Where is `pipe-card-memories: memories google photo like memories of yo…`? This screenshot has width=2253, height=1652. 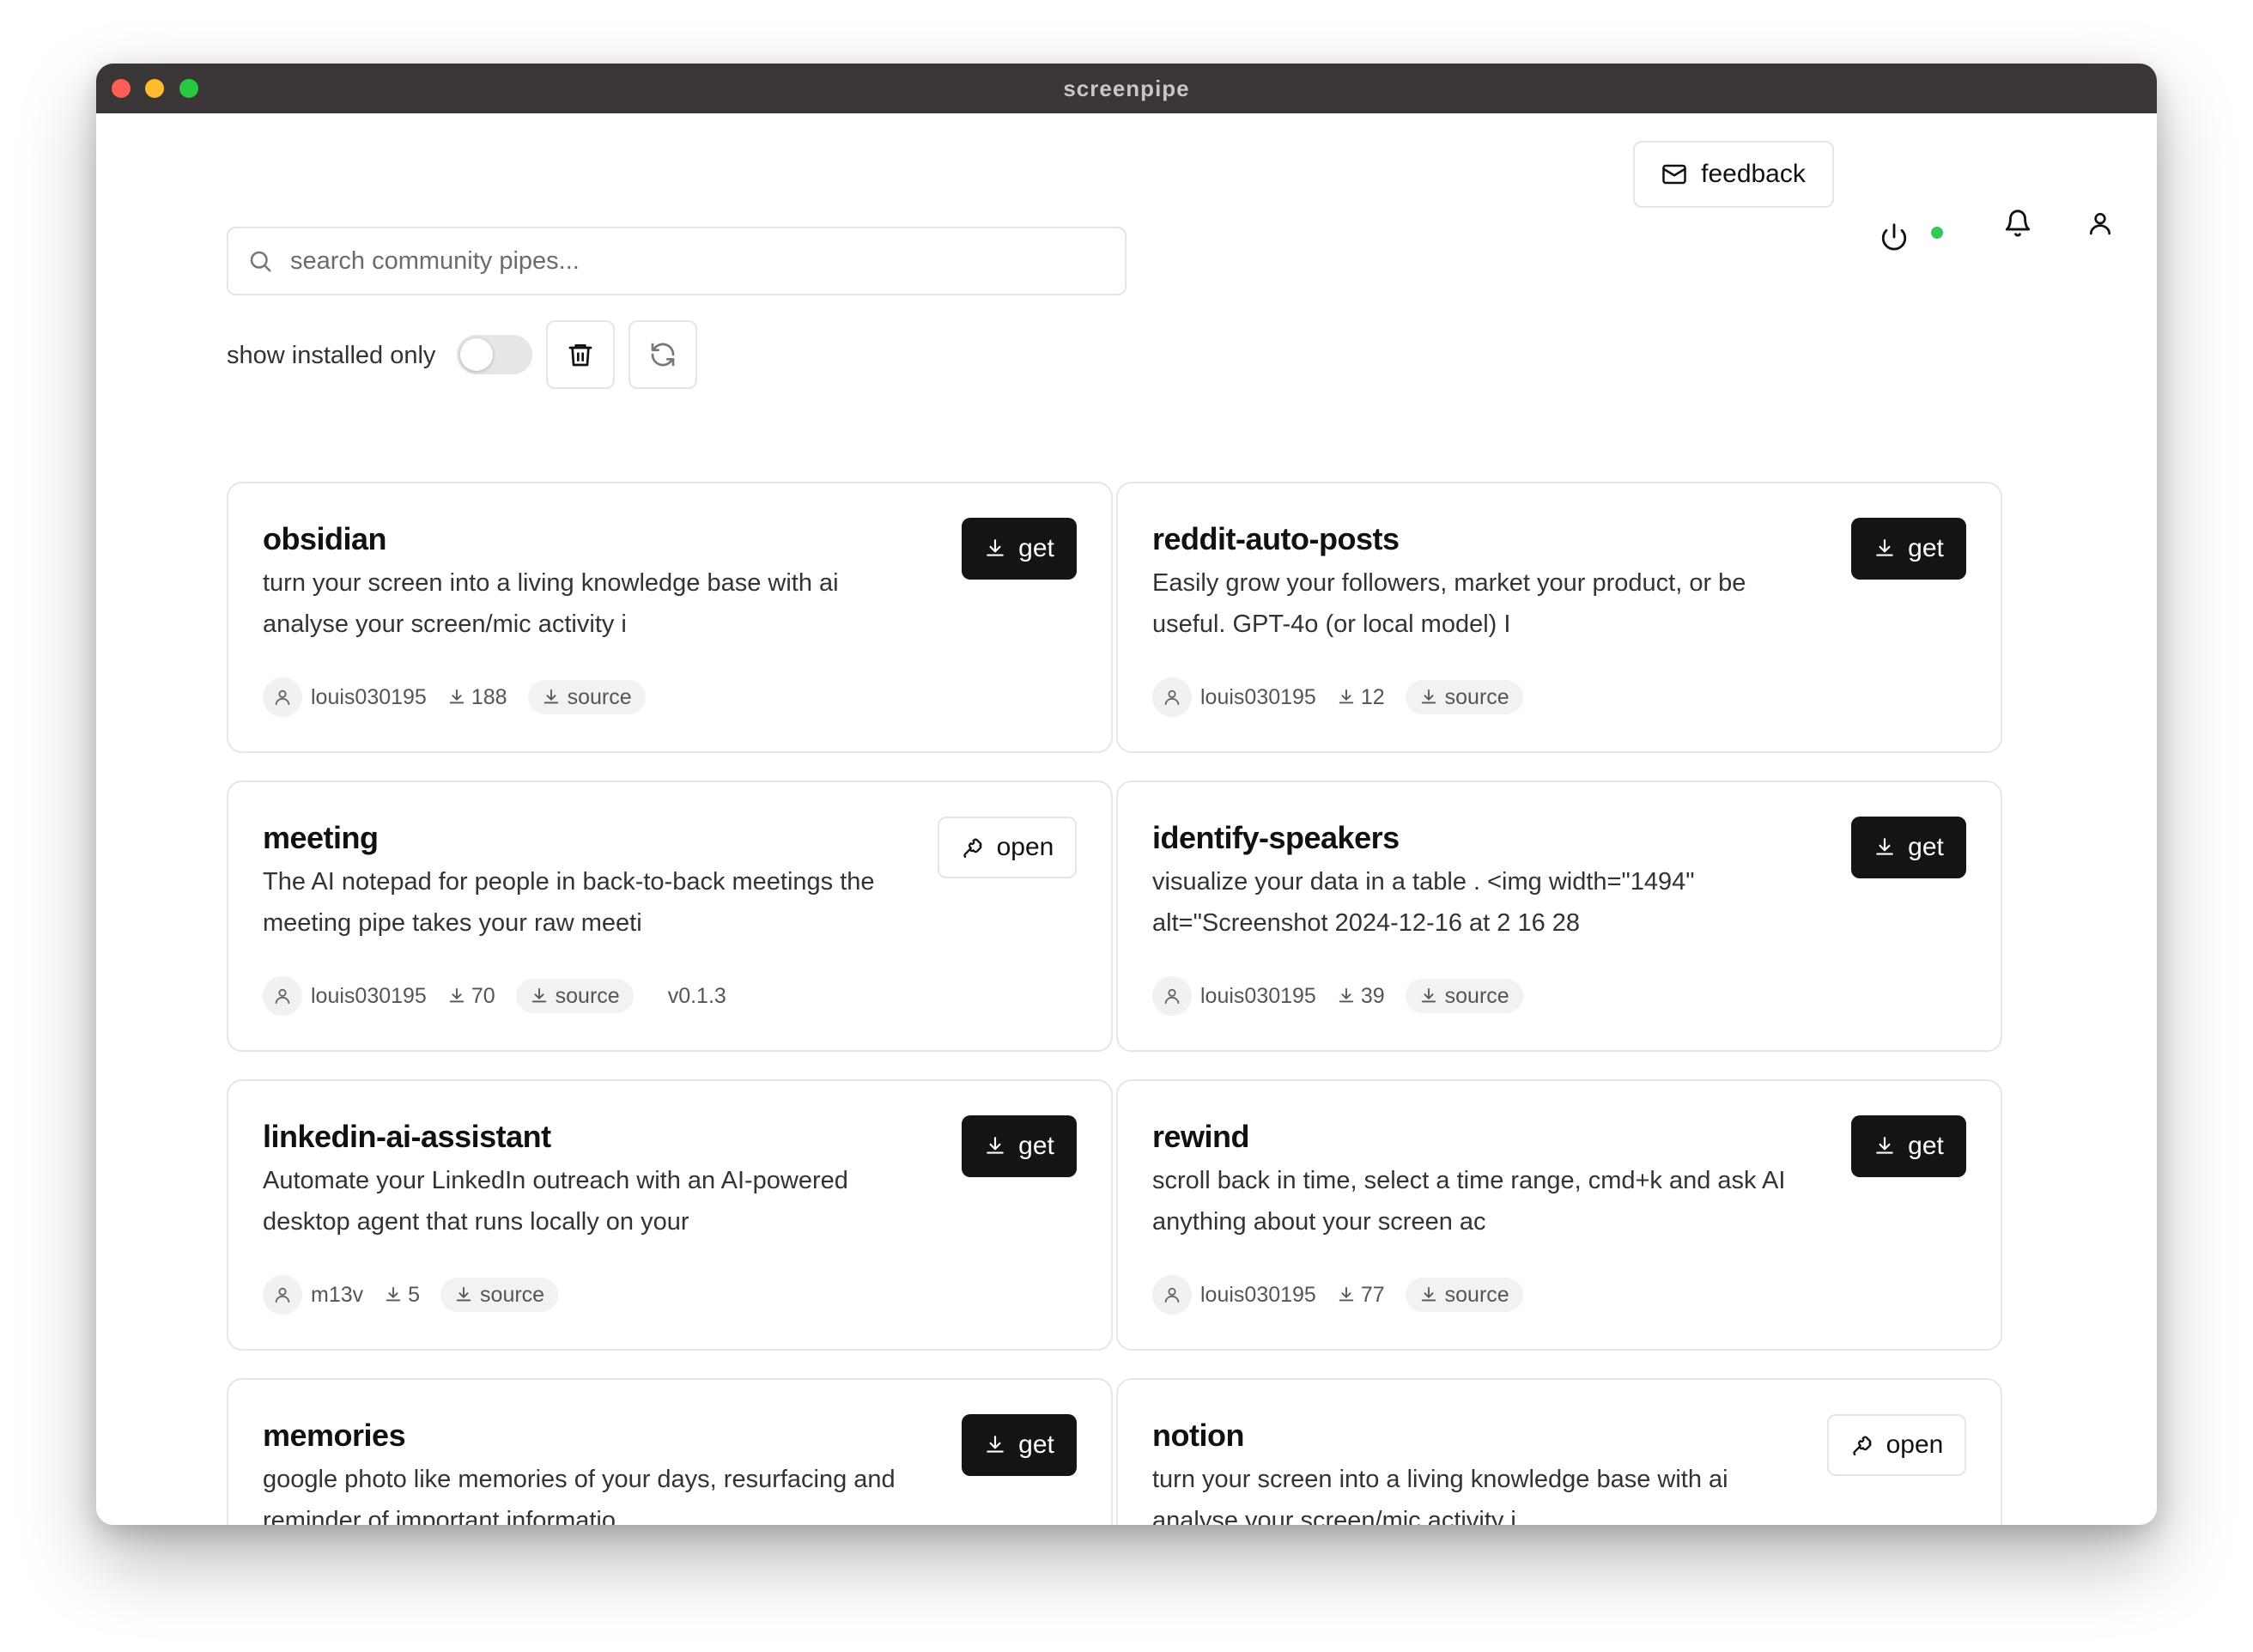 pipe-card-memories: memories google photo like memories of yo… is located at coordinates (670, 1451).